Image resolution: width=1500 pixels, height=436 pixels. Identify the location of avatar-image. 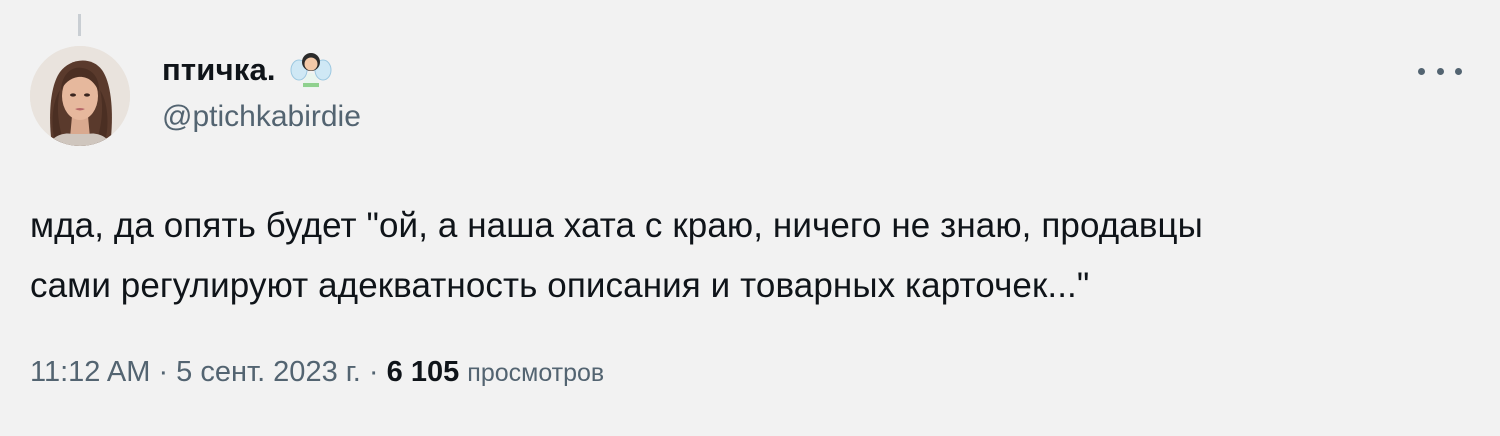
(80, 96).